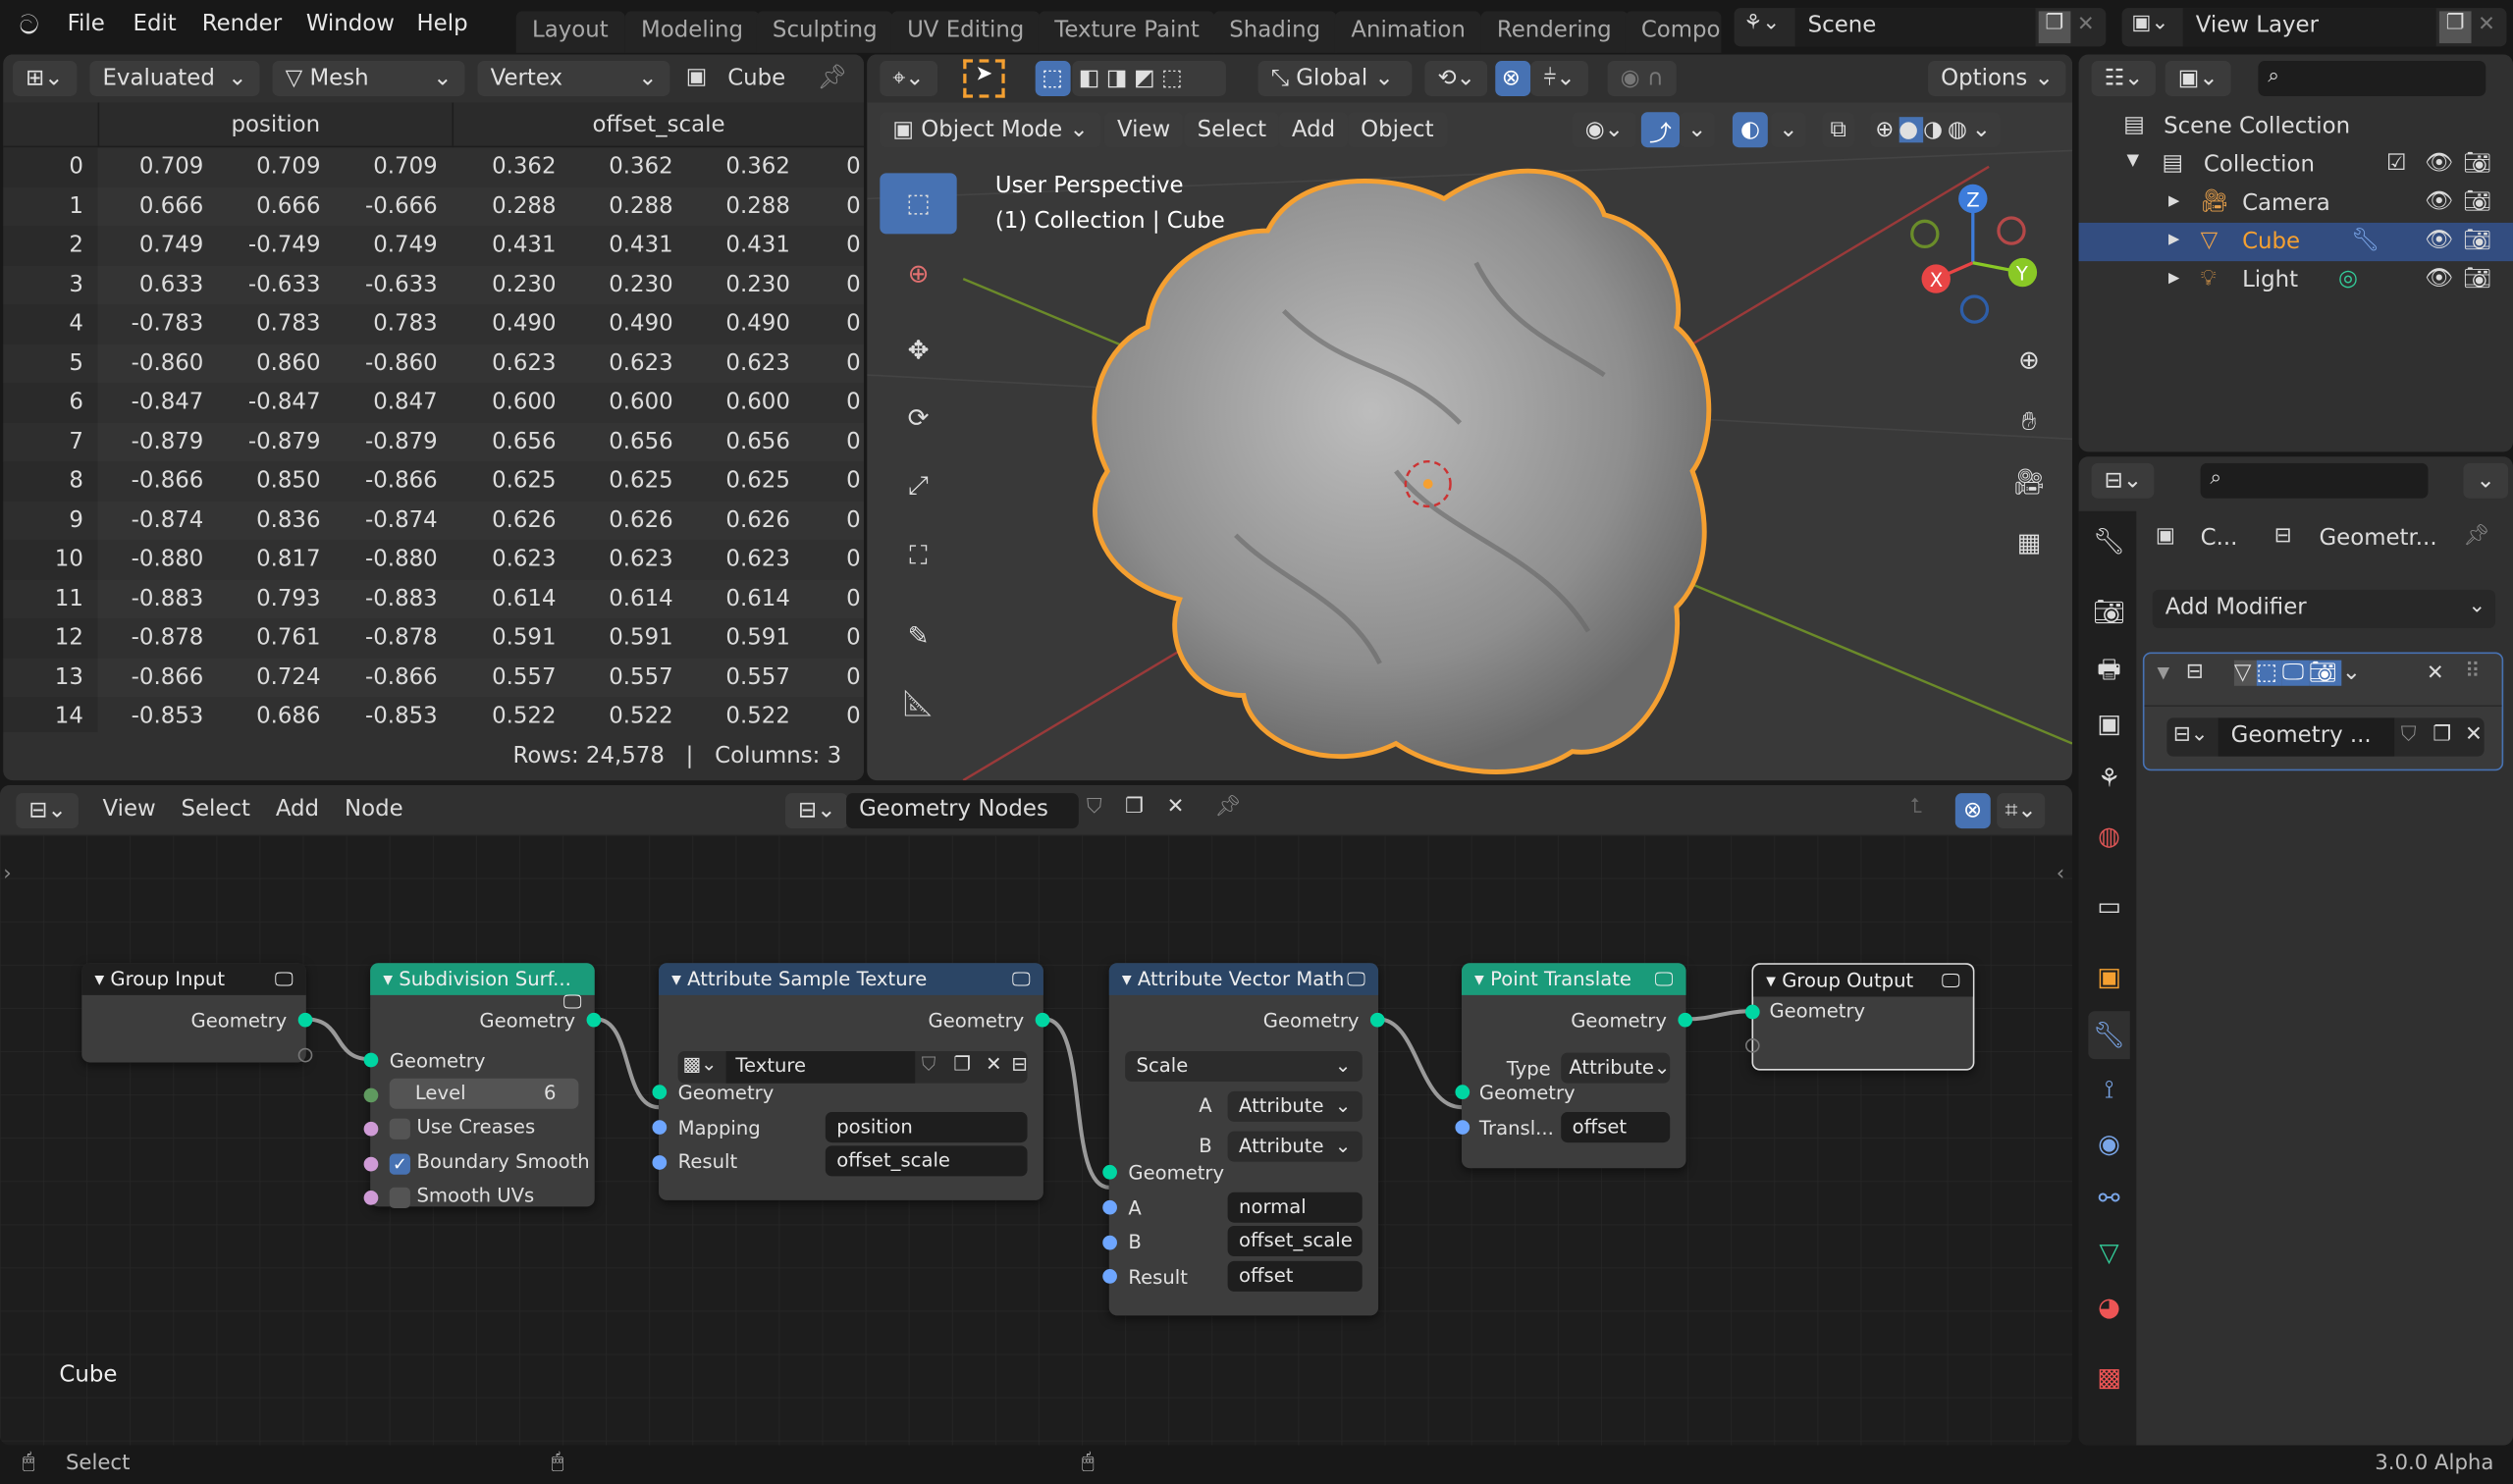 The height and width of the screenshot is (1484, 2513). I want to click on modifier-wrench-icon: 🔧︎, so click(2365, 241).